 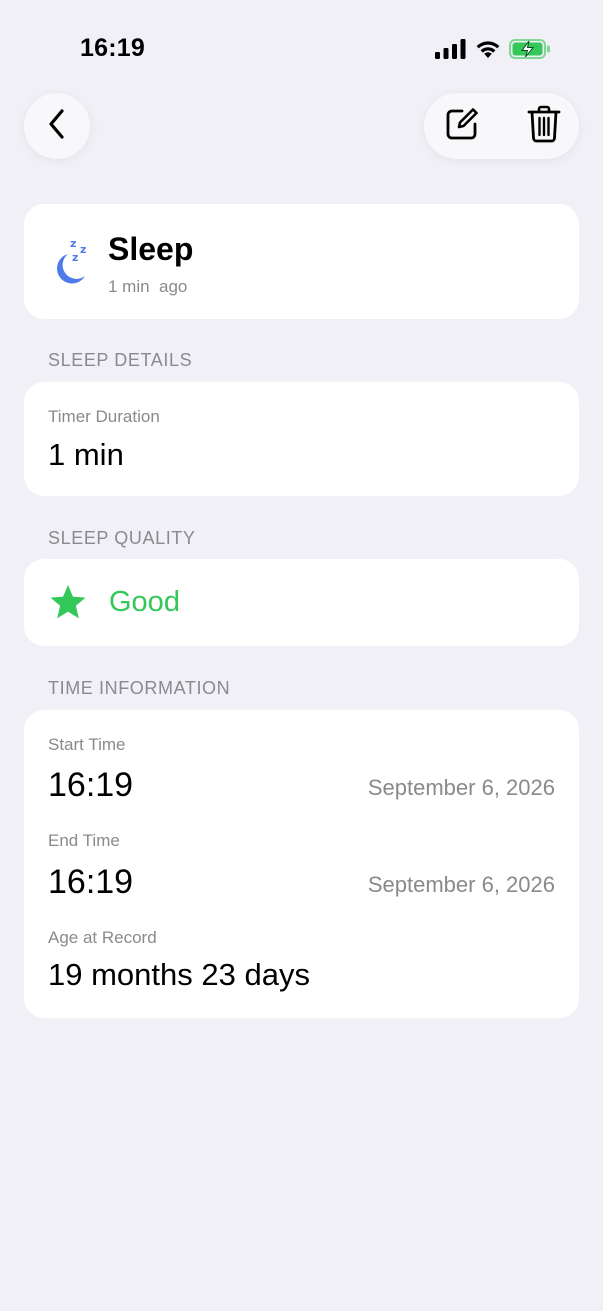 What do you see at coordinates (91, 882) in the screenshot?
I see `end-time-value: 16:19` at bounding box center [91, 882].